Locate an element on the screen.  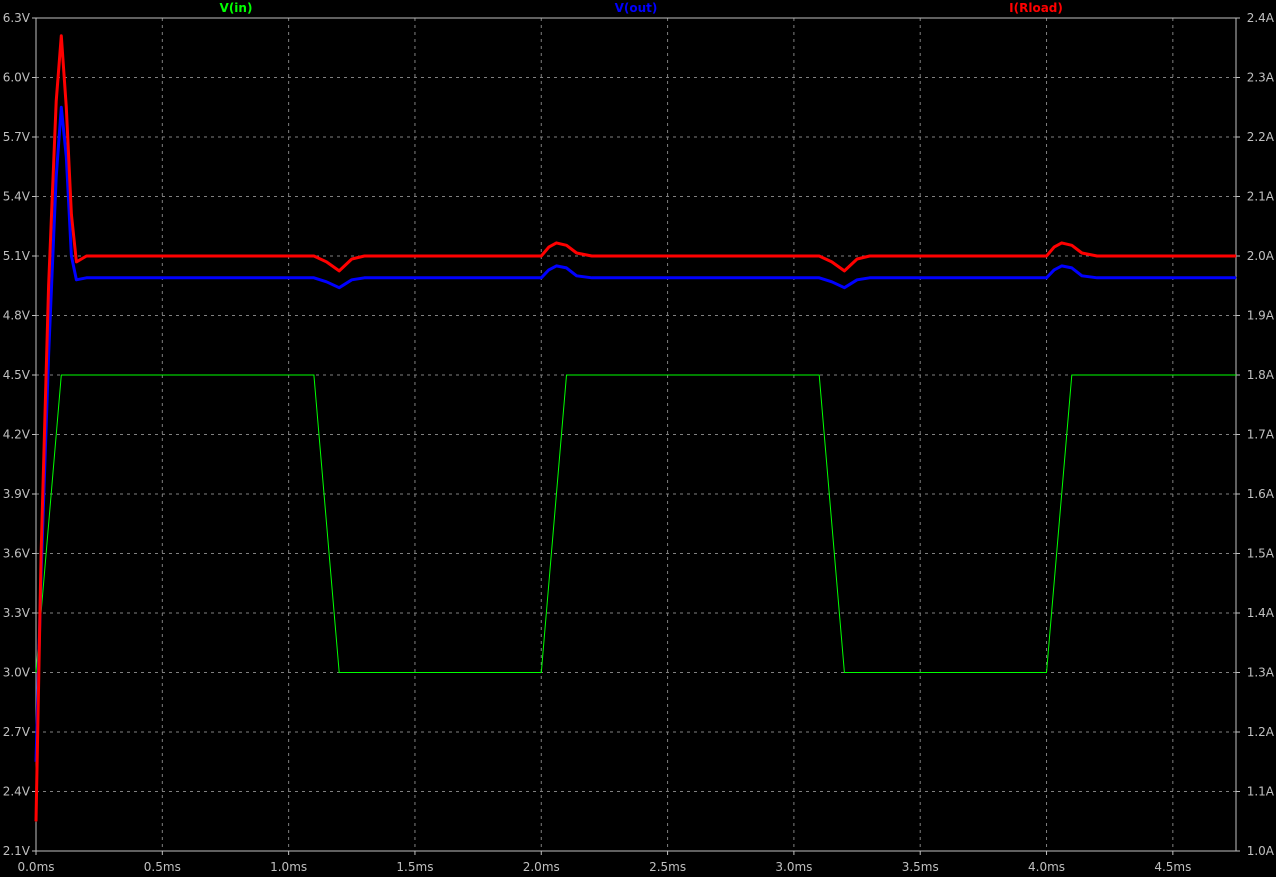
y-left-tick-label: 5.1V is located at coordinates (17, 256).